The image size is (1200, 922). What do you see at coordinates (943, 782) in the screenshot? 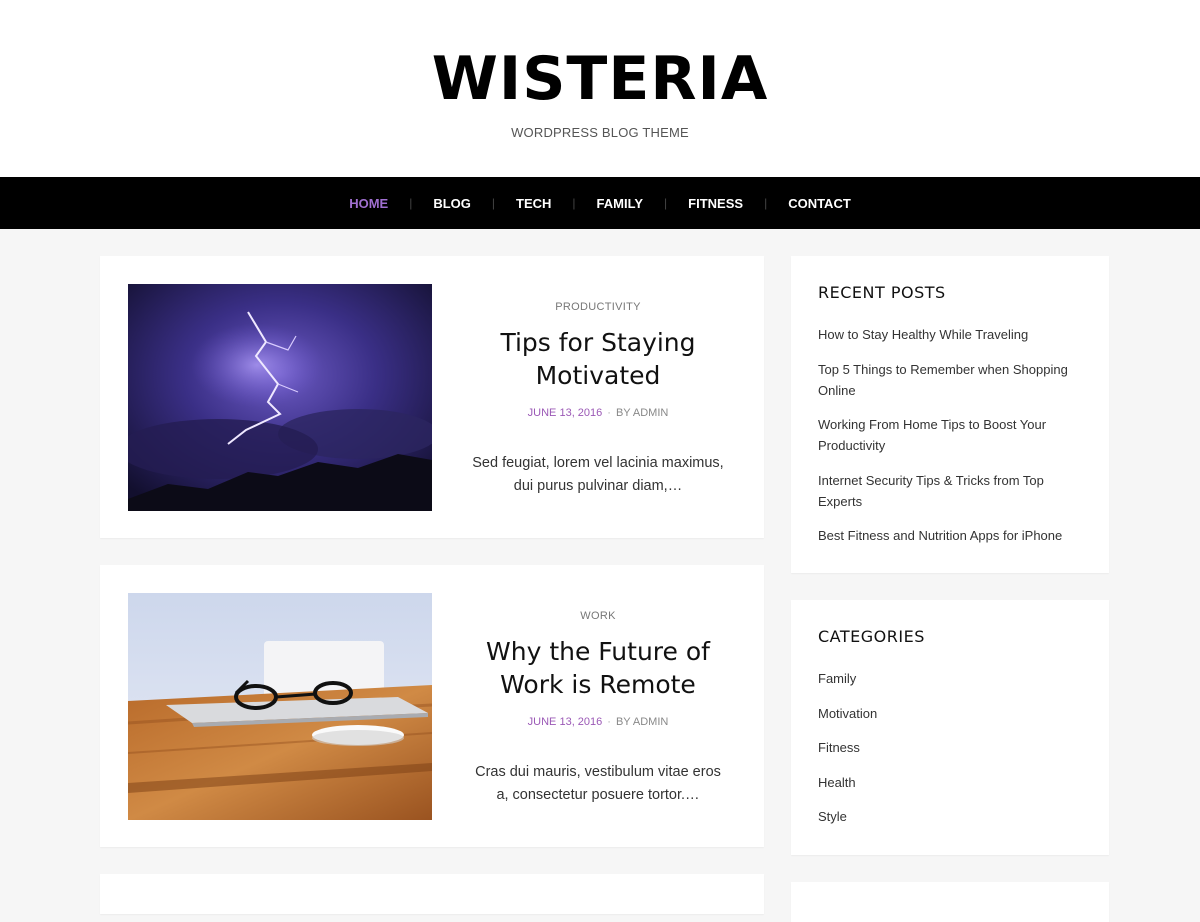
I see `category-link: Health` at bounding box center [943, 782].